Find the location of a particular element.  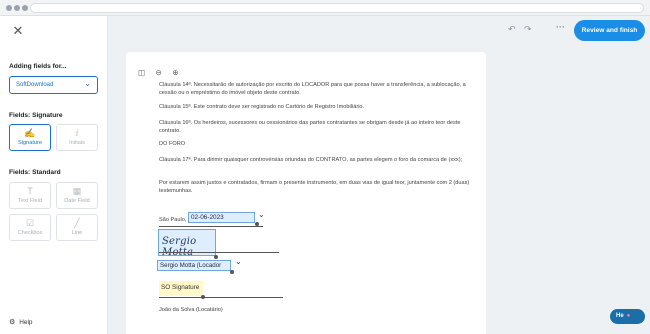

chat-help-button: He ● is located at coordinates (627, 316).